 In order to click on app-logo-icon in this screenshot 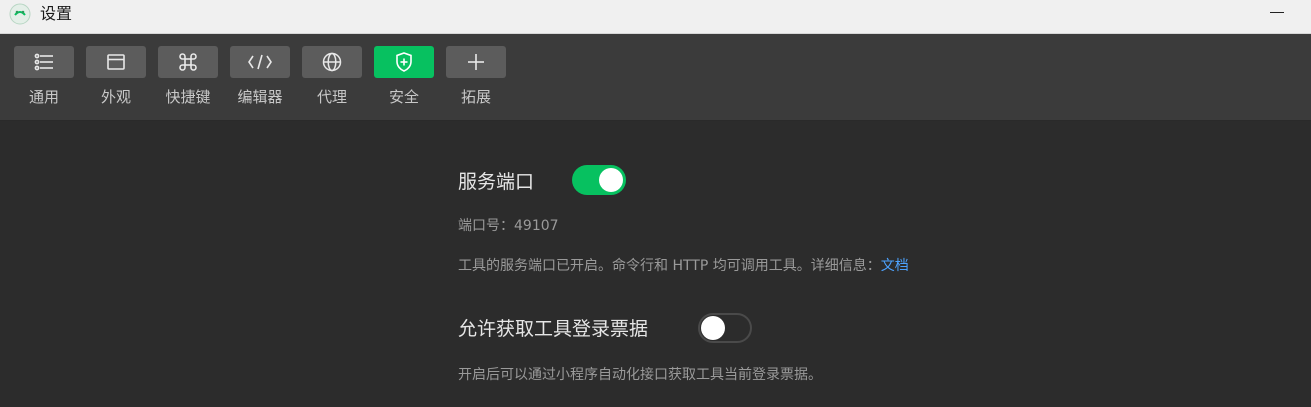, I will do `click(20, 14)`.